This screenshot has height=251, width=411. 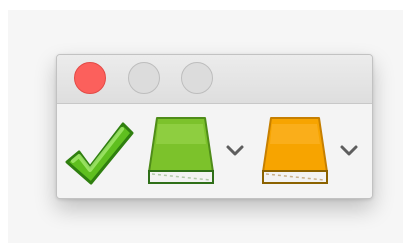 I want to click on green-book-dropdown, so click(x=199, y=151).